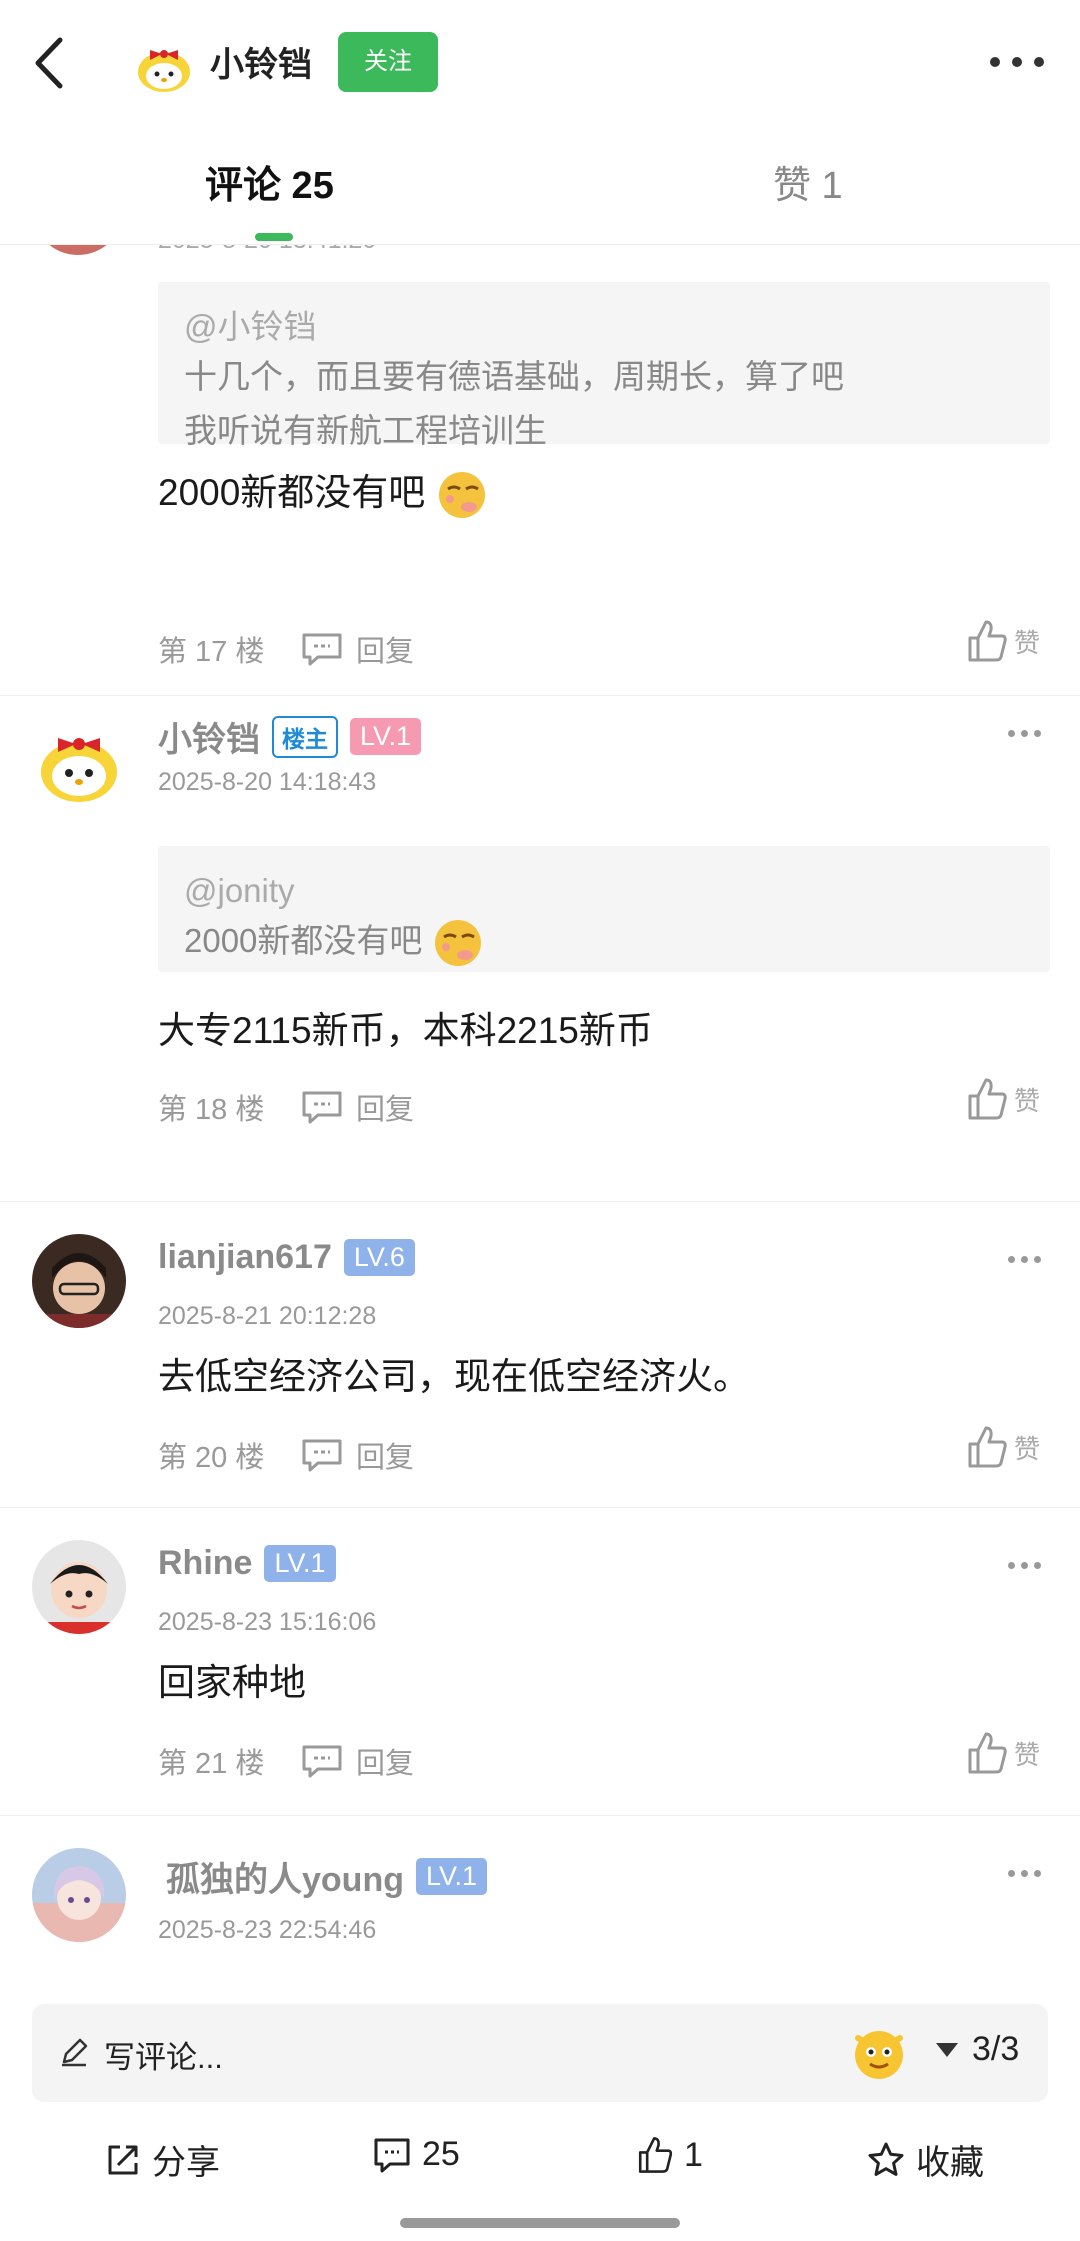 This screenshot has width=1080, height=2241. Describe the element at coordinates (267, 782) in the screenshot. I see `comment-date: 2025-8-20 14:18:43` at that location.